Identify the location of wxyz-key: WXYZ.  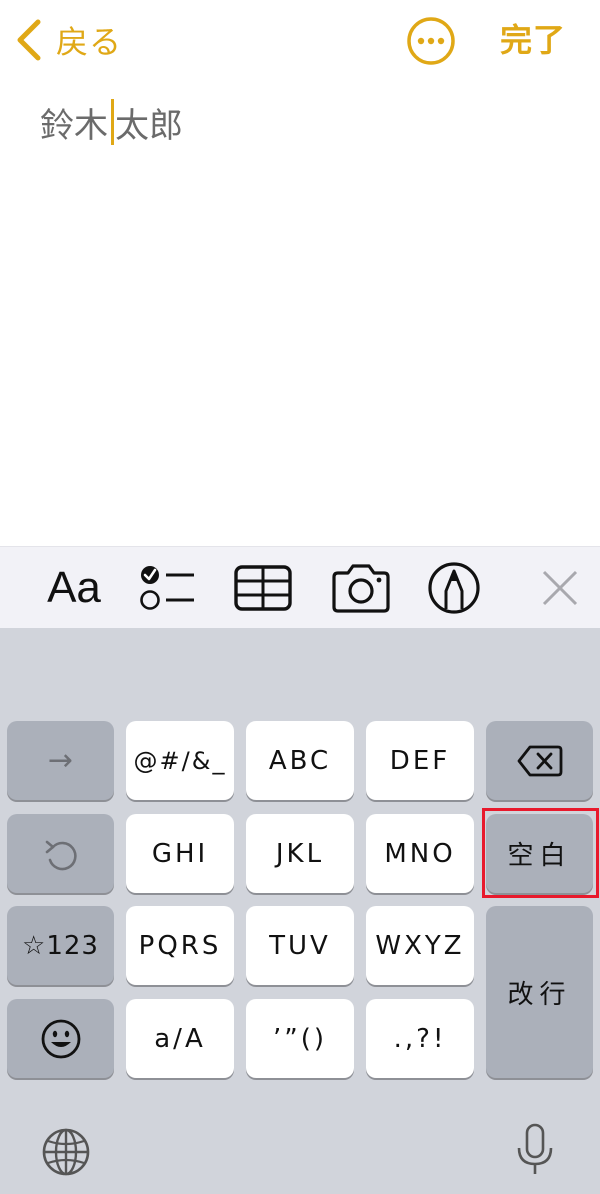
(420, 945).